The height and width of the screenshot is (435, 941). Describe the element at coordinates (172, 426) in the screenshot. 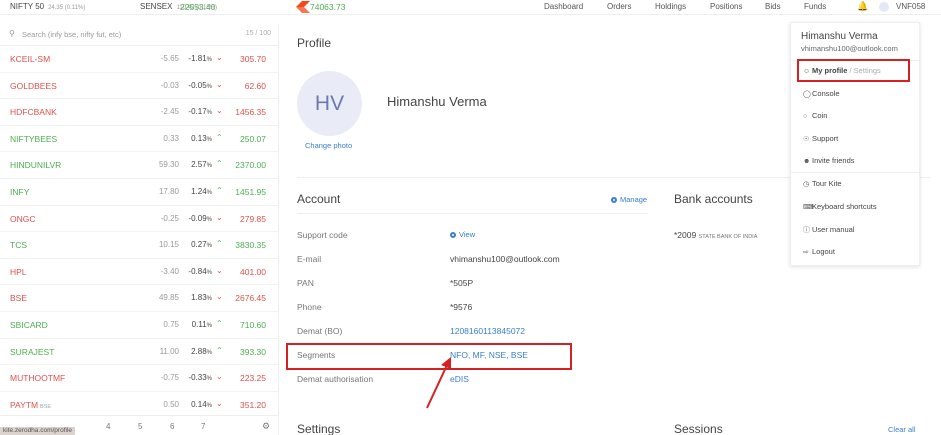

I see `page-tab: 6` at that location.